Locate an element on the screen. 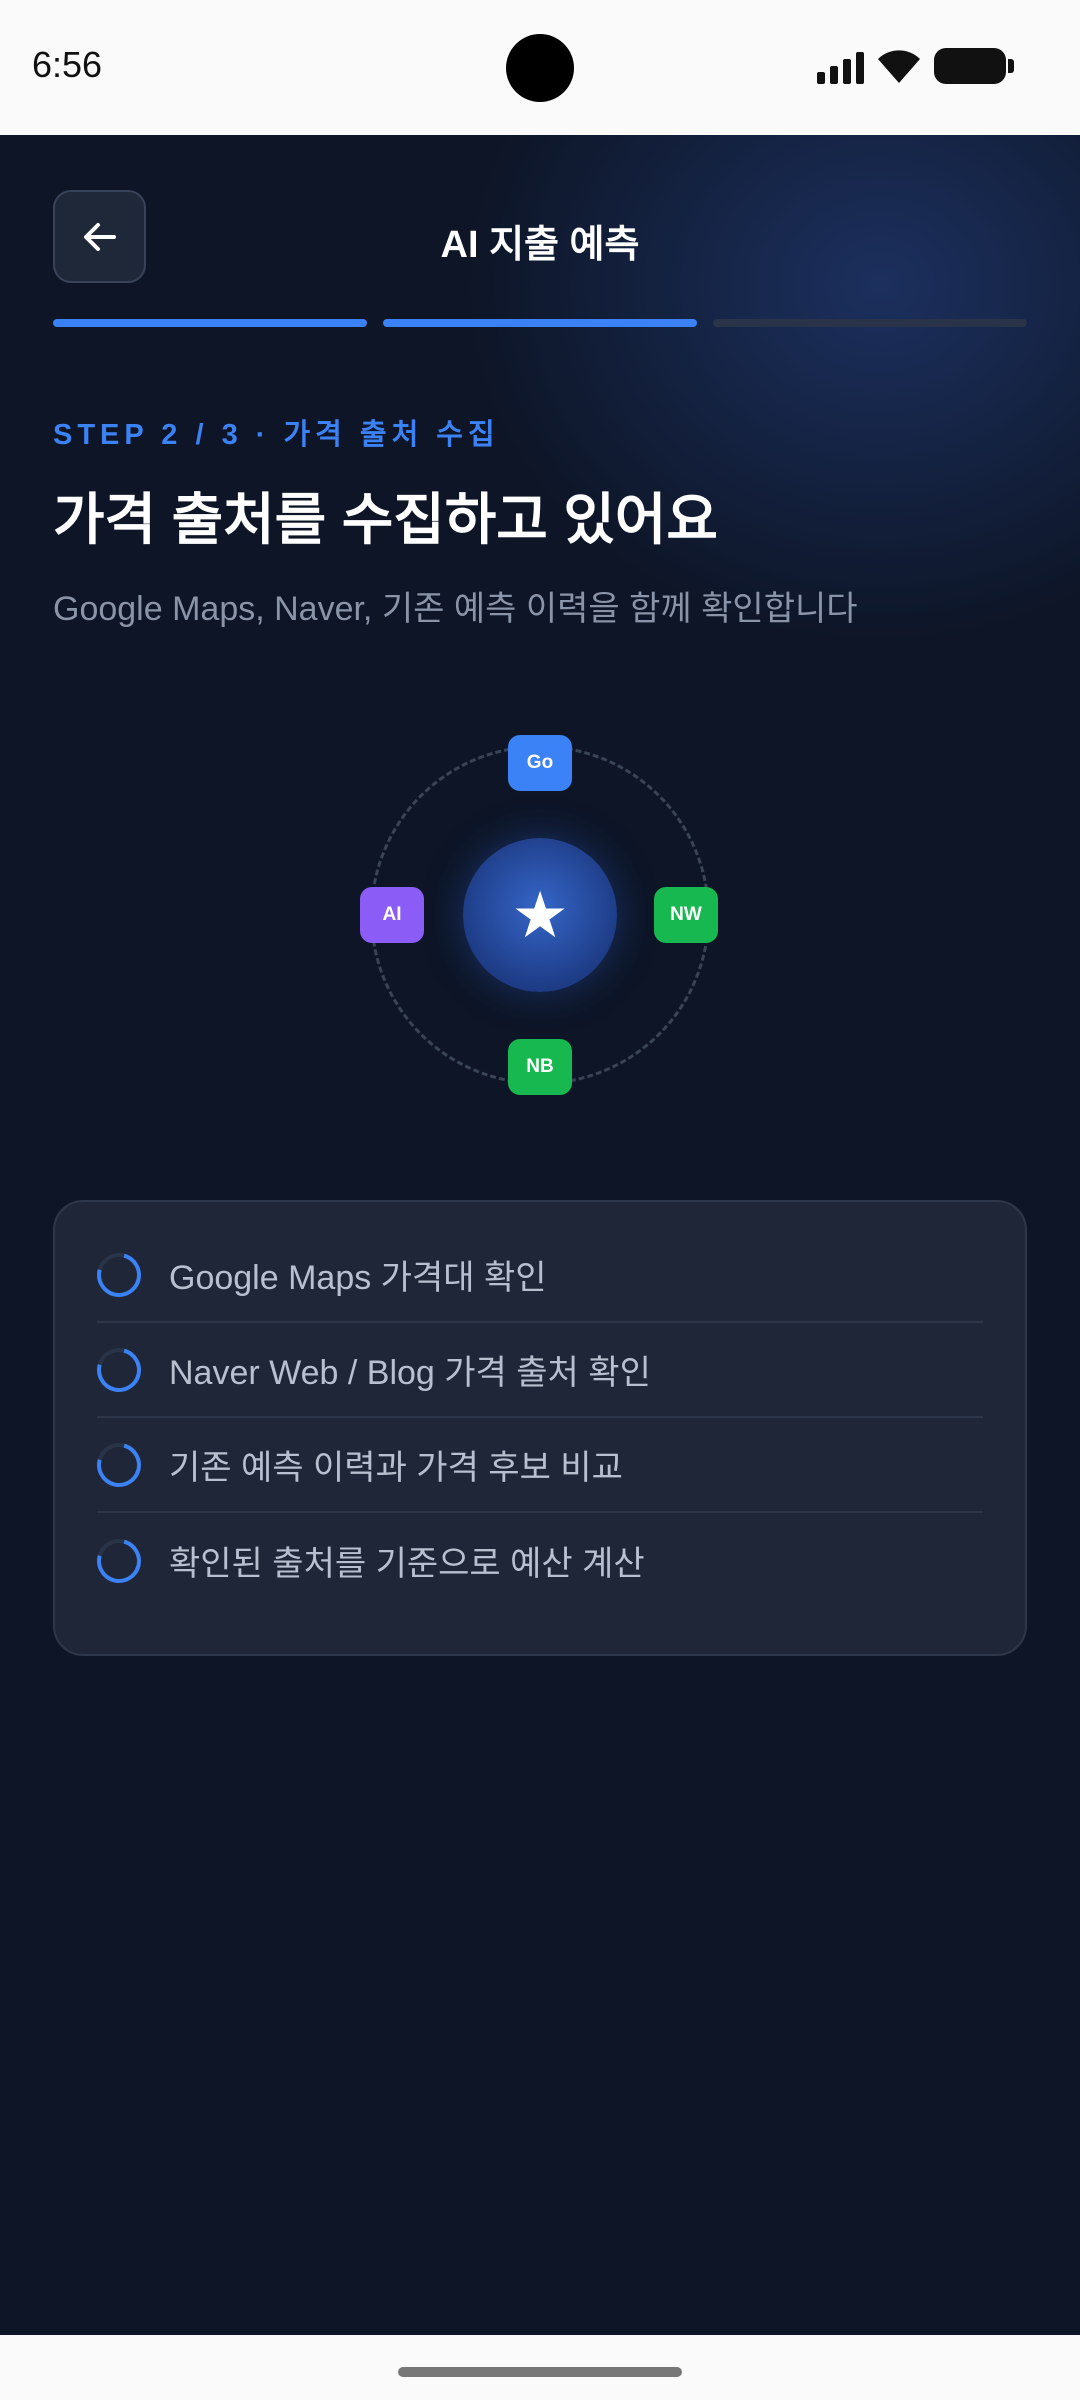  source-chip-naver-web: NW is located at coordinates (686, 915).